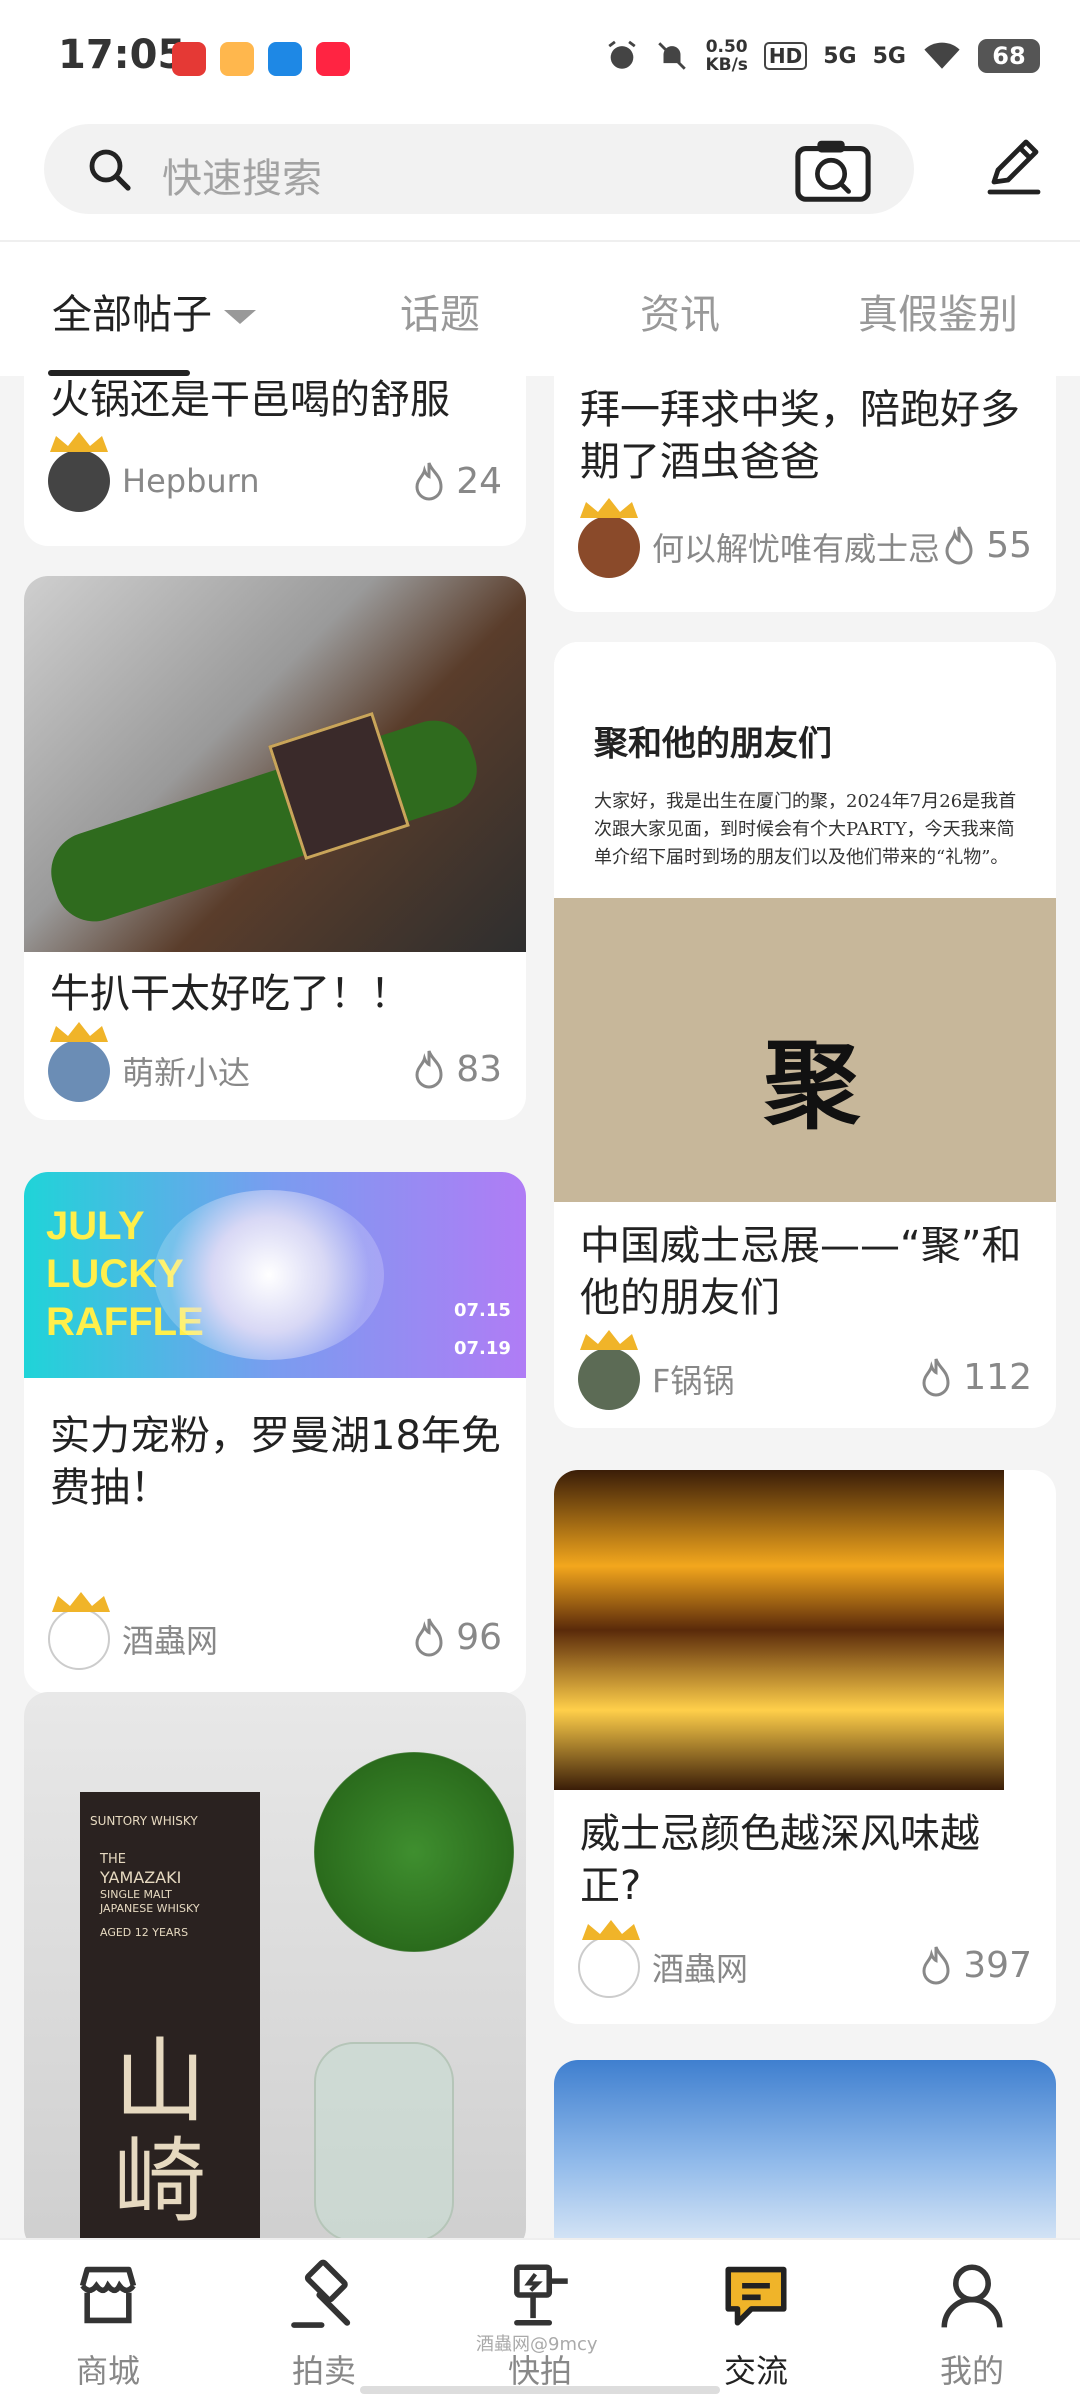  Describe the element at coordinates (1014, 166) in the screenshot. I see `edit-post-button` at that location.